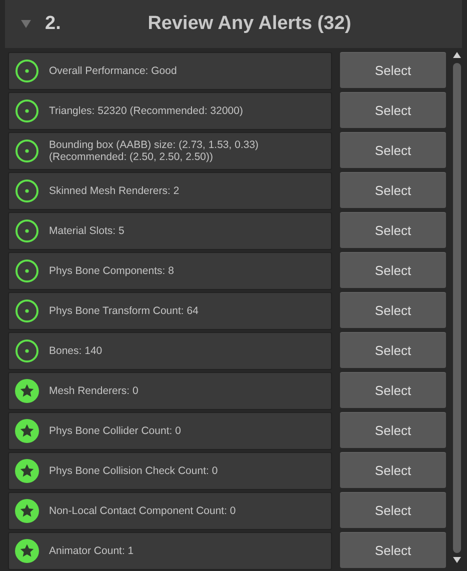 This screenshot has height=571, width=467. What do you see at coordinates (53, 24) in the screenshot?
I see `section-number: 2.` at bounding box center [53, 24].